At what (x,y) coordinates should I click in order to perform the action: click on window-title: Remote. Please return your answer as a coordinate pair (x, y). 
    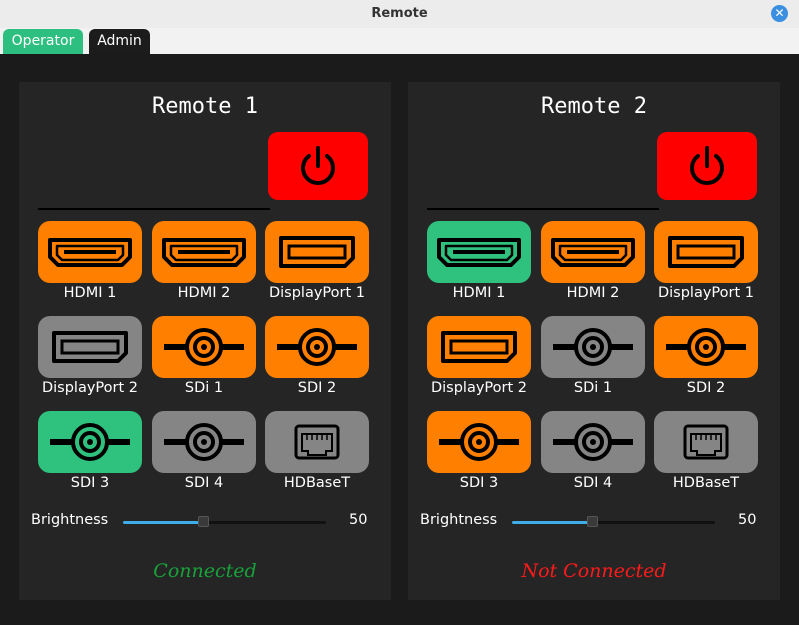
    Looking at the image, I should click on (399, 13).